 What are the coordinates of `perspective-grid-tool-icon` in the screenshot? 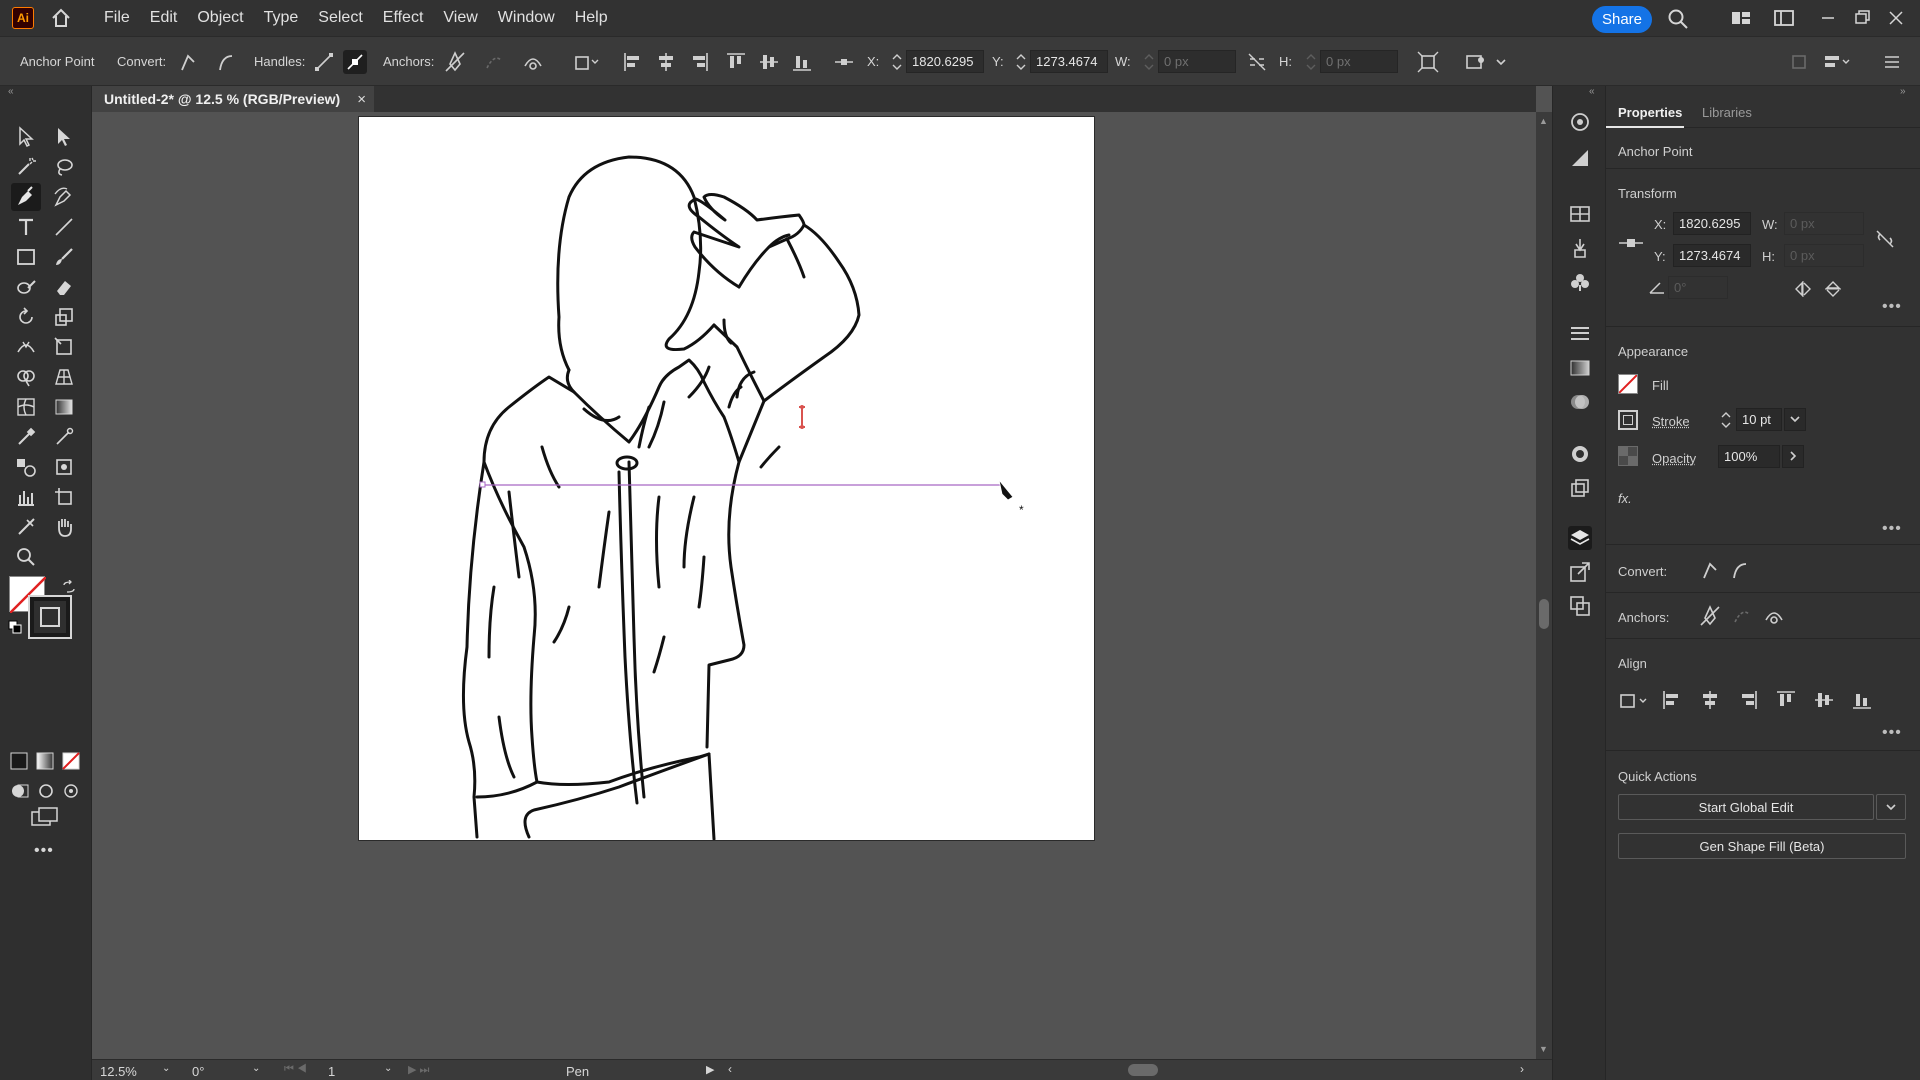 It's located at (64, 377).